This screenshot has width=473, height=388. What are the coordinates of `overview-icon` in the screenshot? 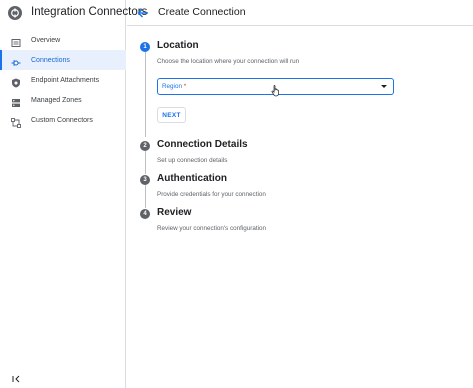 It's located at (16, 41).